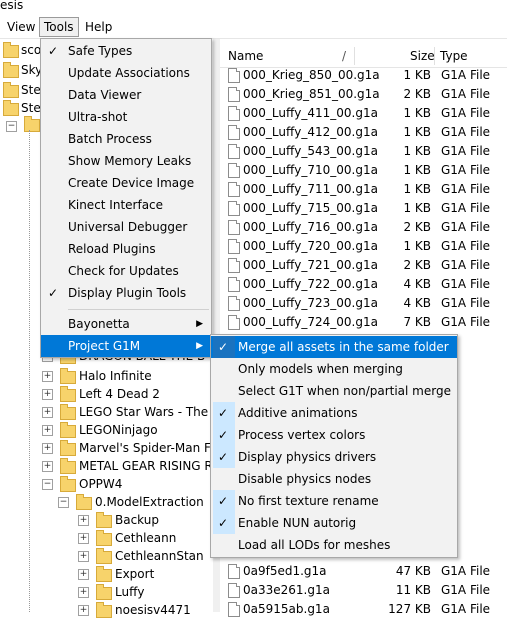 The width and height of the screenshot is (507, 619). Describe the element at coordinates (12, 6) in the screenshot. I see `window-title: esis` at that location.